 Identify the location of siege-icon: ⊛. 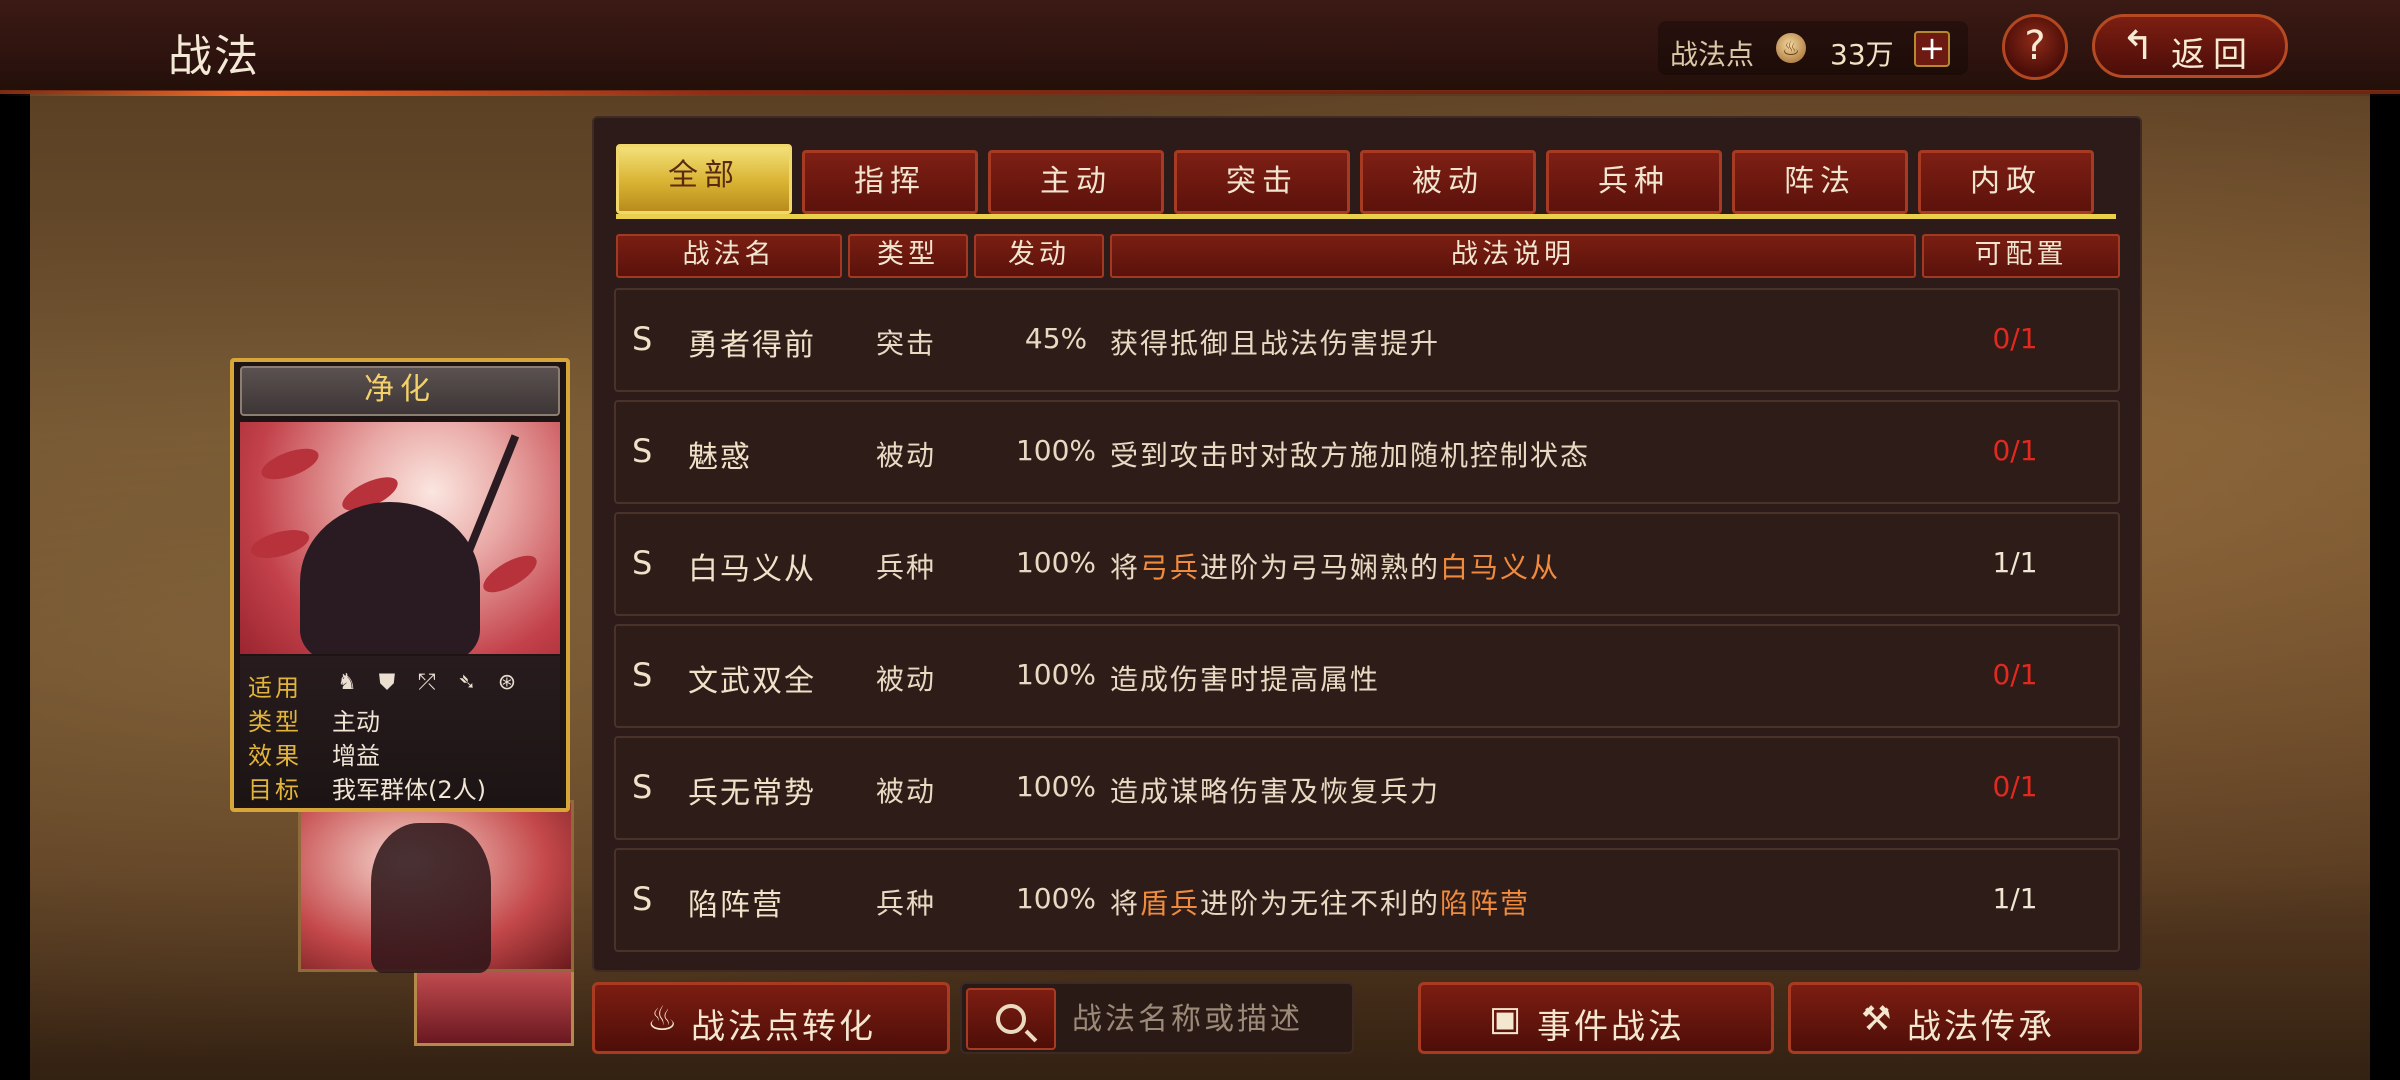
(507, 682).